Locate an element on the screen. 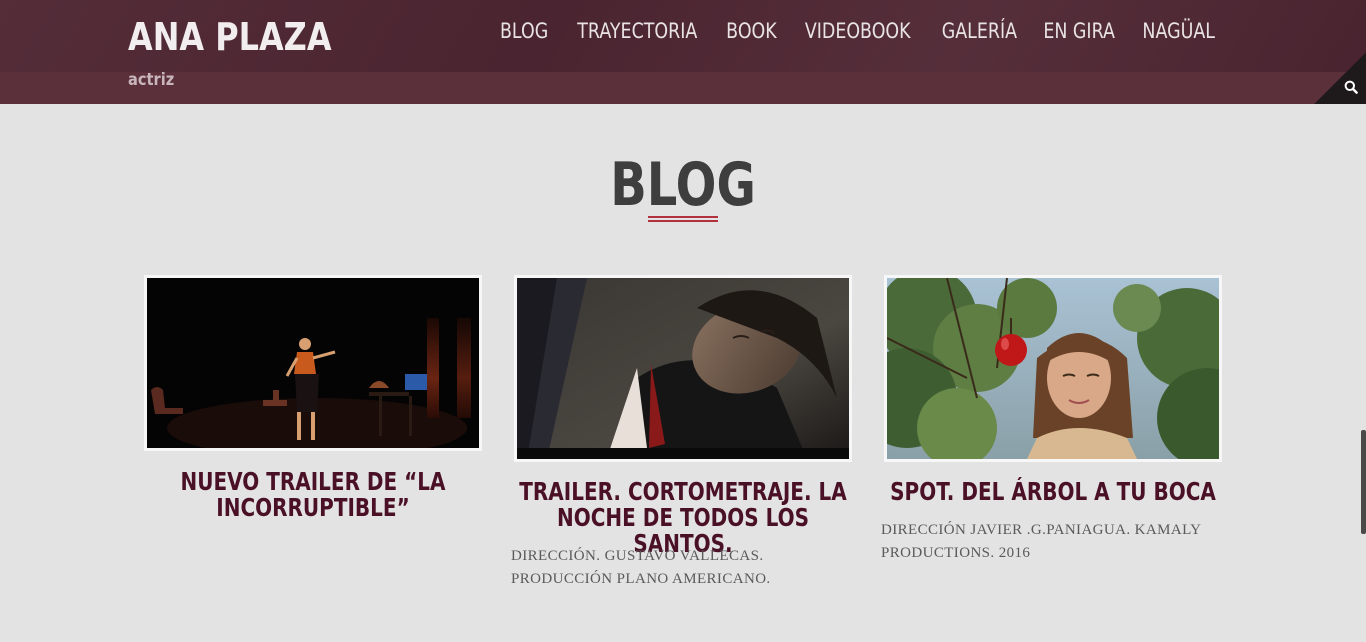  stage-performance-image is located at coordinates (313, 363).